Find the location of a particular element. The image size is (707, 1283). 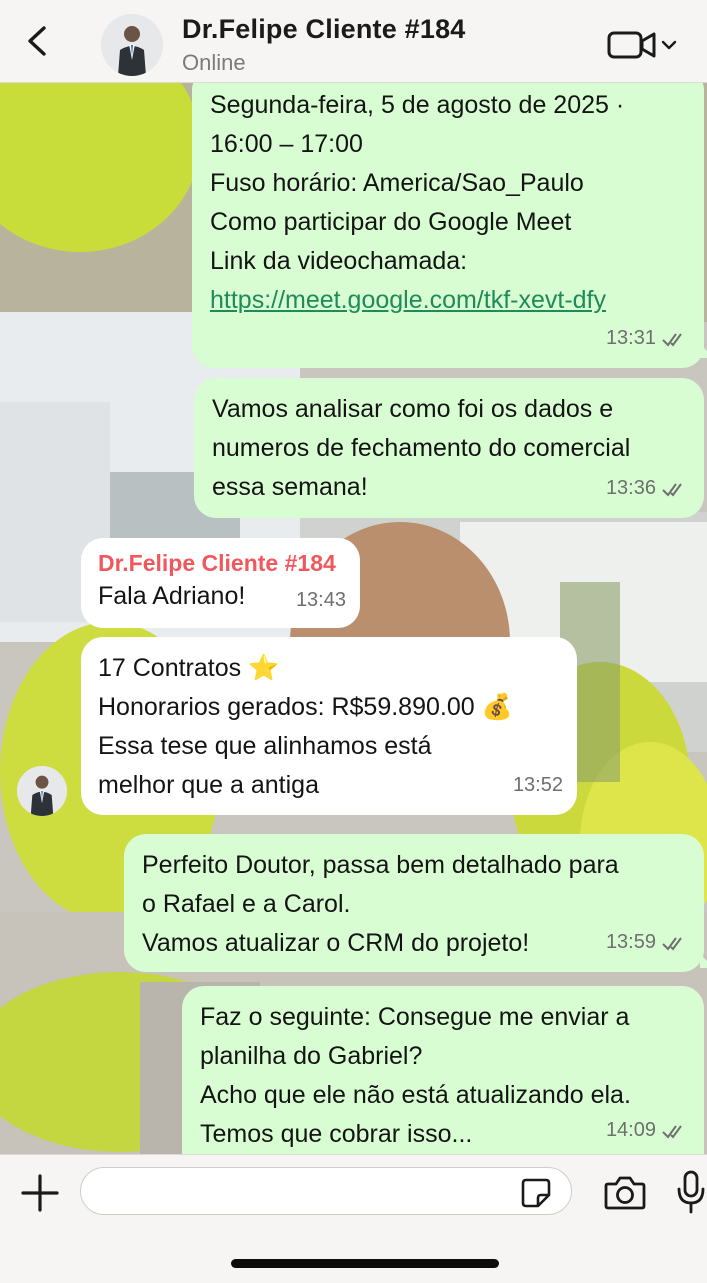

microphone-icon is located at coordinates (691, 1192).